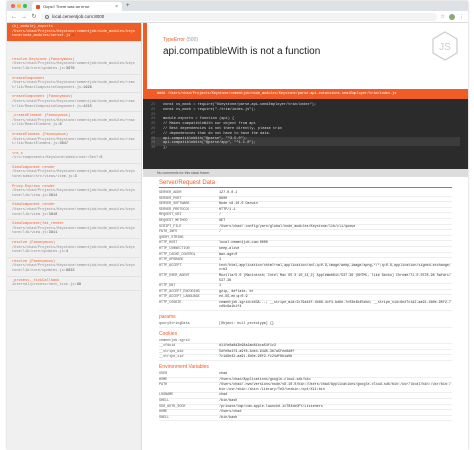  What do you see at coordinates (256, 357) in the screenshot?
I see `row-value: 7c1d9e42-aa91-4b0e-90f2-fc24df6b1a0b` at bounding box center [256, 357].